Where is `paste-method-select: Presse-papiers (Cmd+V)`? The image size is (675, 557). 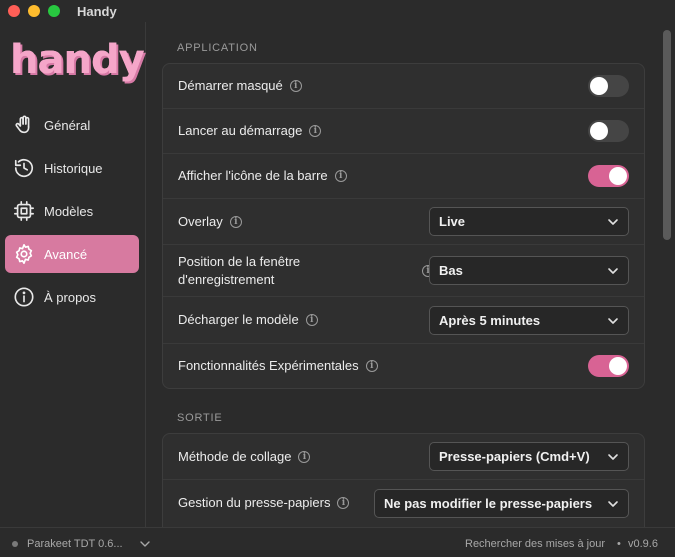 paste-method-select: Presse-papiers (Cmd+V) is located at coordinates (529, 456).